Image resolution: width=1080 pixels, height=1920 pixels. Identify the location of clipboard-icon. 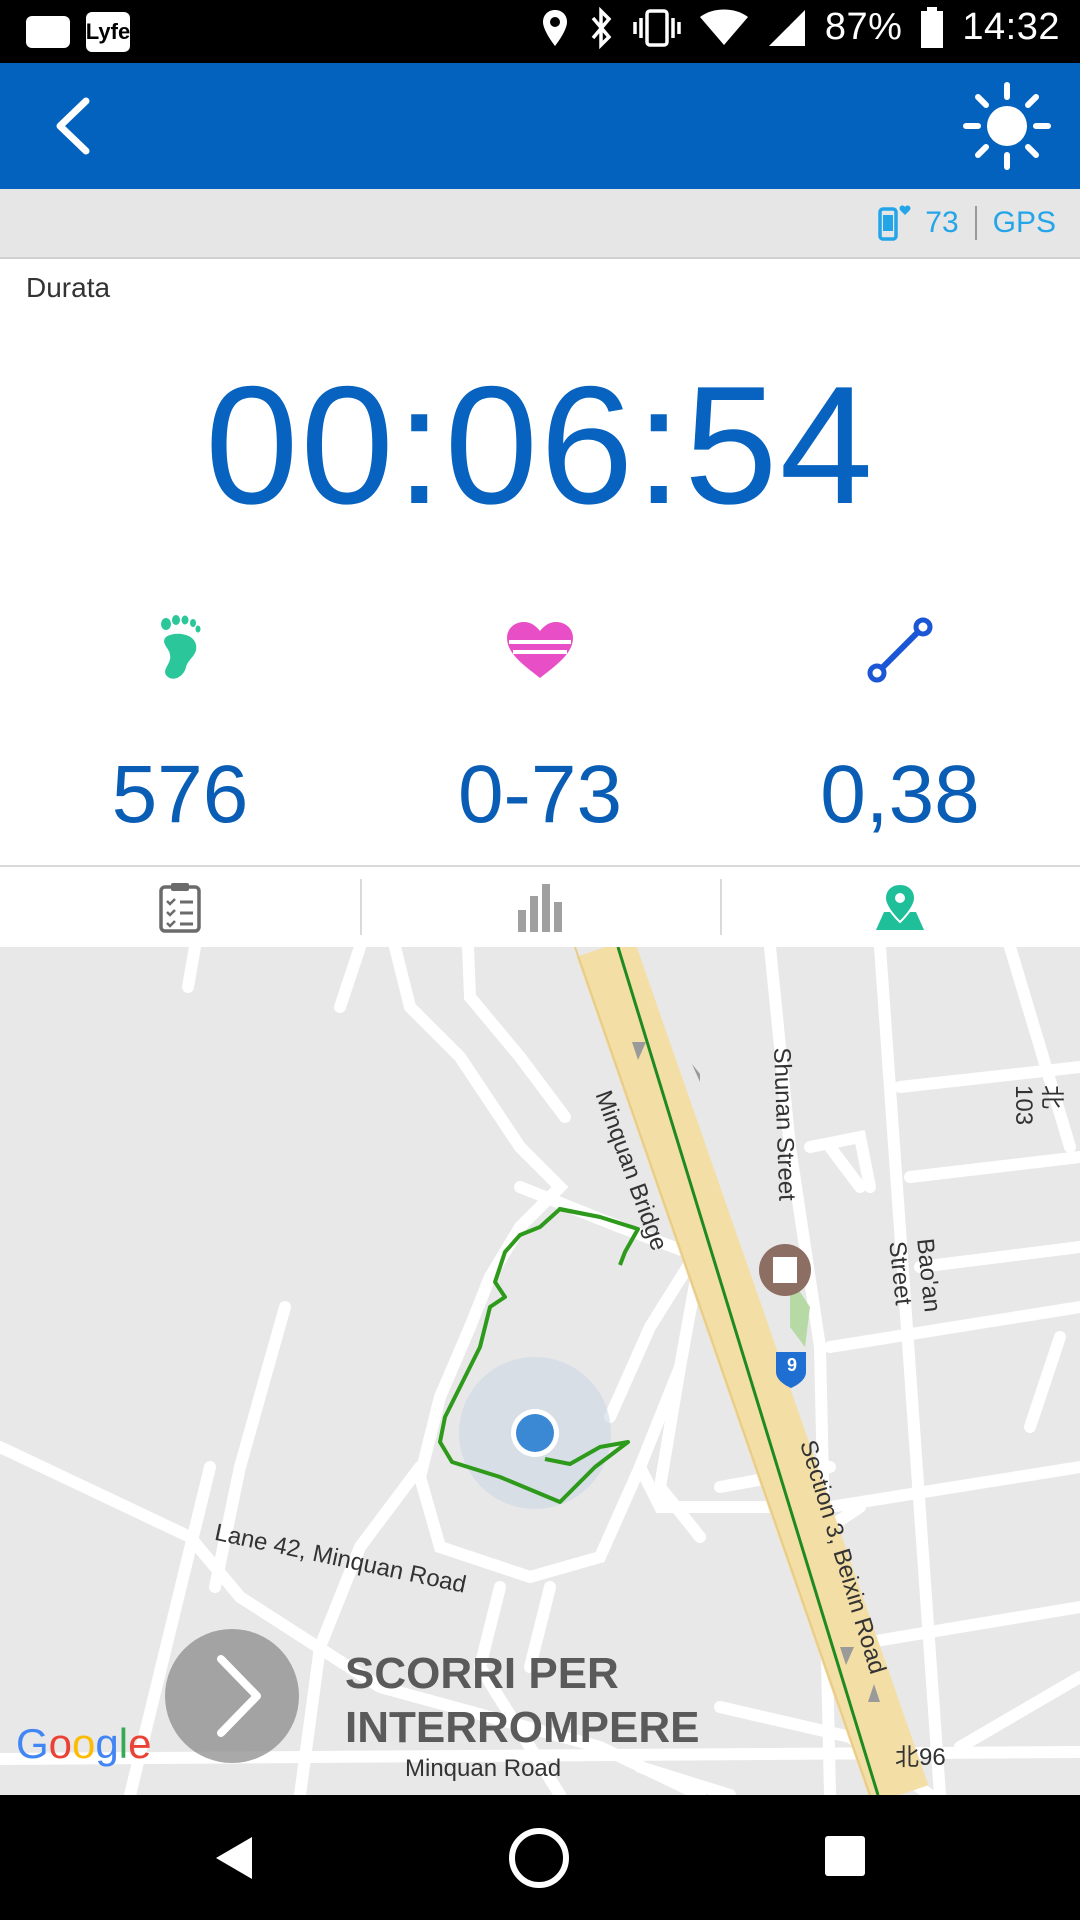
(180, 908).